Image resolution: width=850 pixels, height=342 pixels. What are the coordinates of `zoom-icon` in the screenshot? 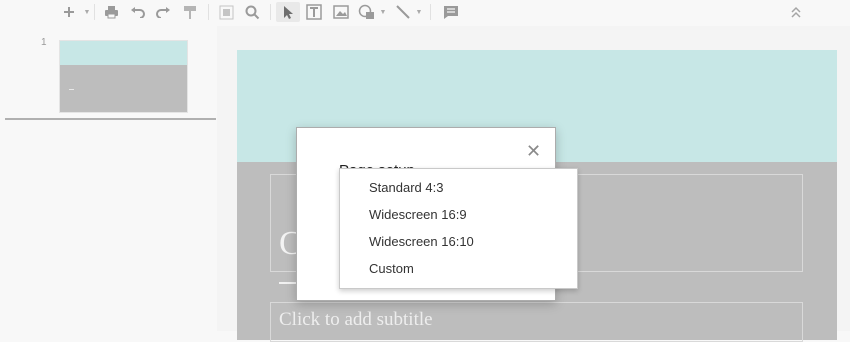 It's located at (252, 12).